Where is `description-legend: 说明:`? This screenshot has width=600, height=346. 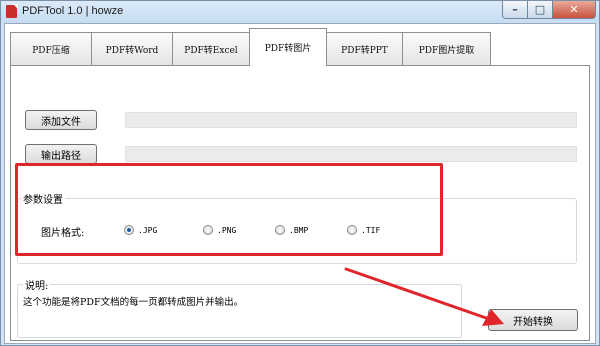 description-legend: 说明: is located at coordinates (37, 284).